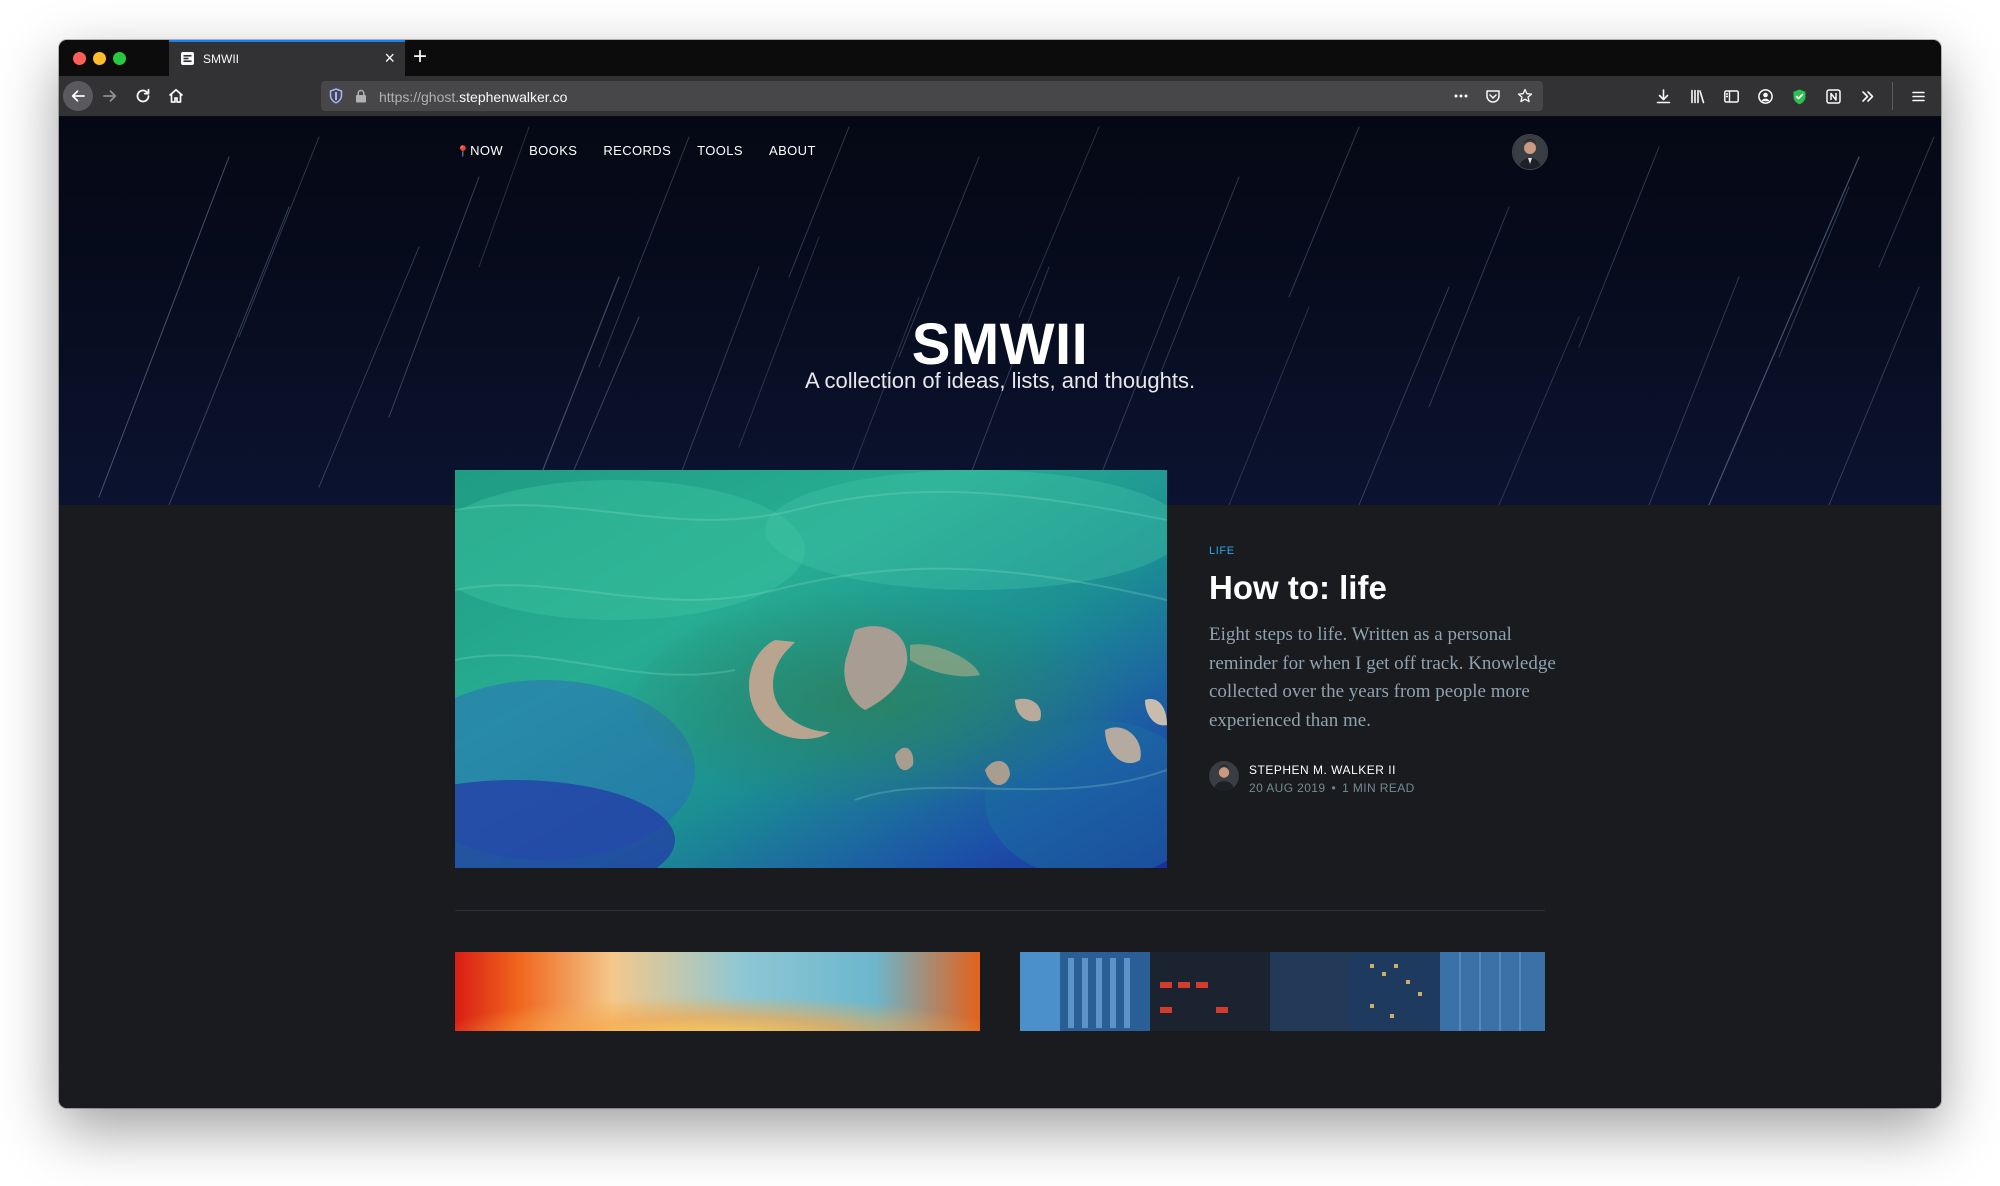 Image resolution: width=2000 pixels, height=1186 pixels. What do you see at coordinates (720, 150) in the screenshot?
I see `nav-item-tools: TOOLS` at bounding box center [720, 150].